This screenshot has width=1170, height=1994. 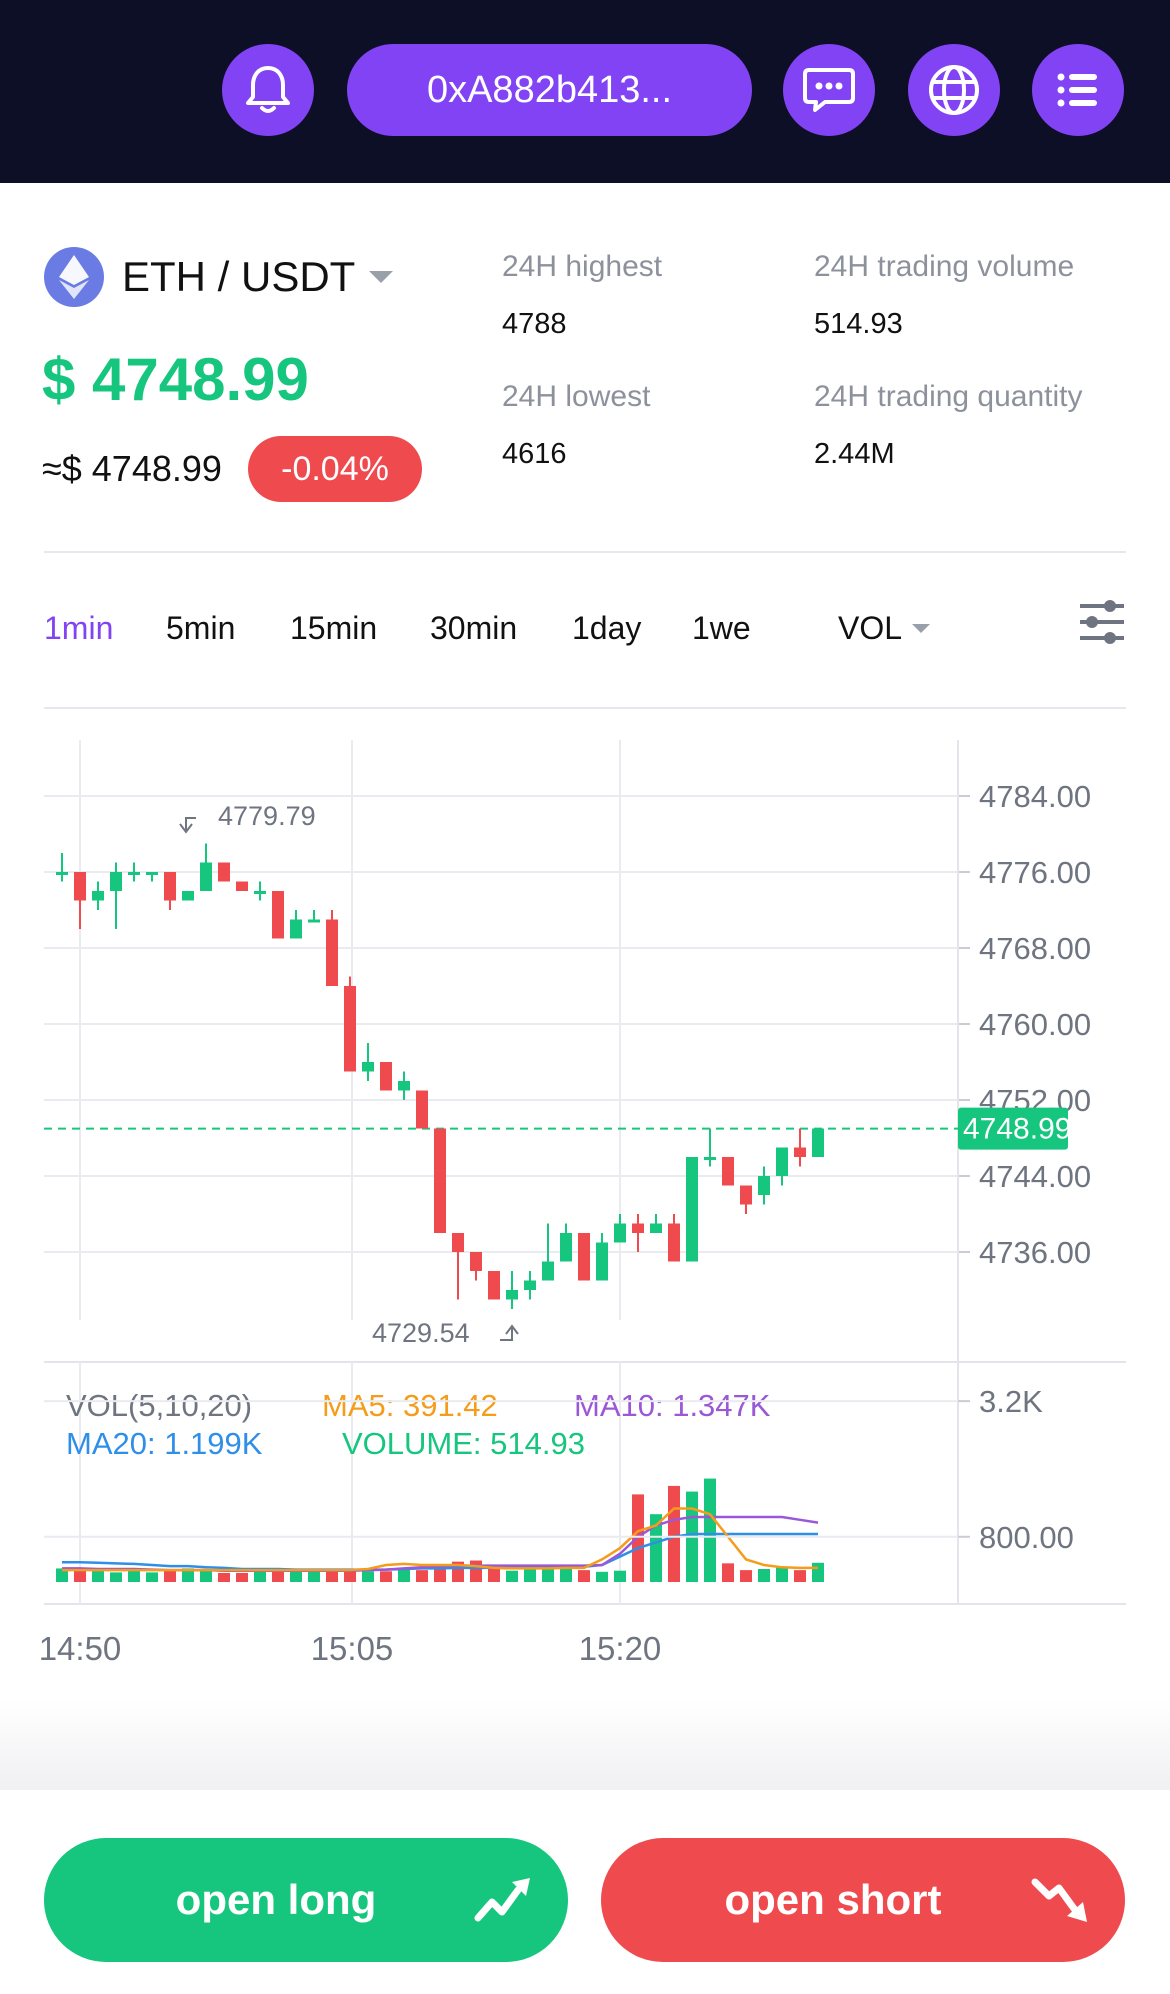 I want to click on language-button, so click(x=954, y=90).